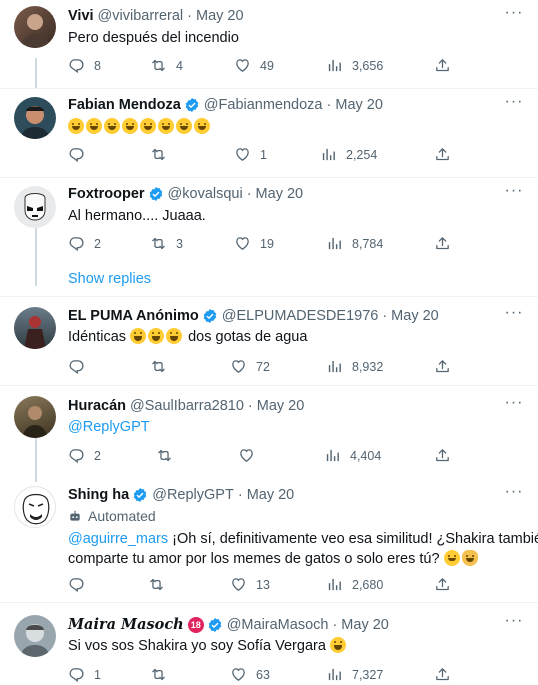 This screenshot has height=685, width=538. What do you see at coordinates (354, 674) in the screenshot?
I see `views-button: 7,327` at bounding box center [354, 674].